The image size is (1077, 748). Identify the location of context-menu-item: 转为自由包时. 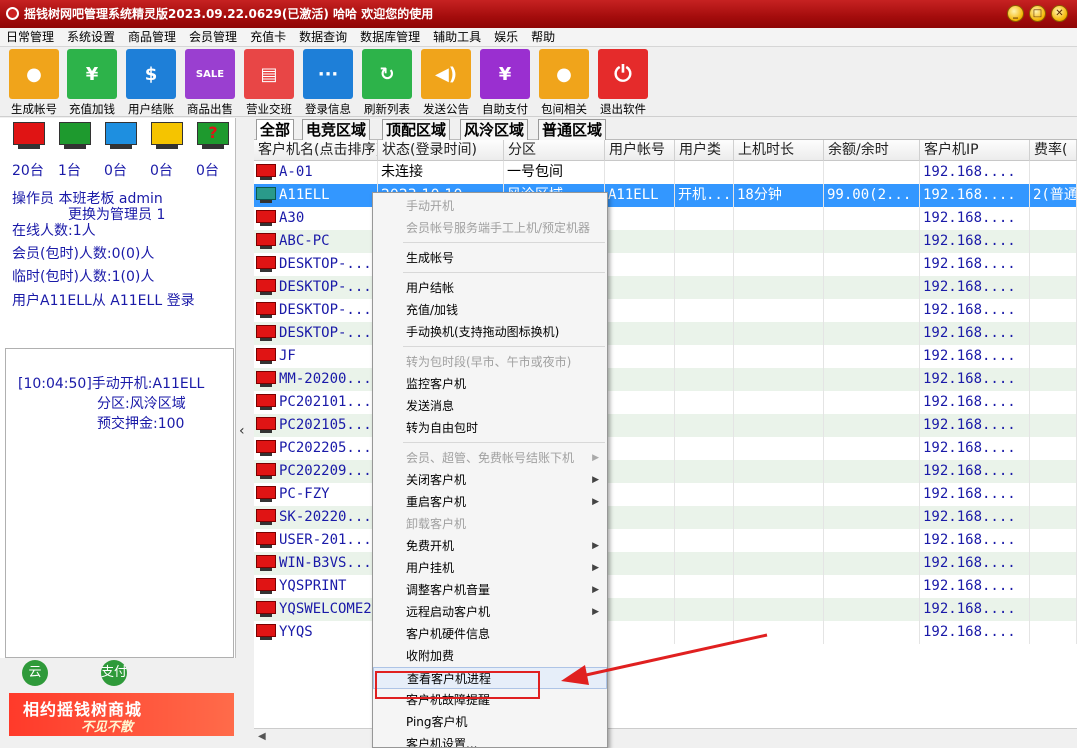
(490, 428).